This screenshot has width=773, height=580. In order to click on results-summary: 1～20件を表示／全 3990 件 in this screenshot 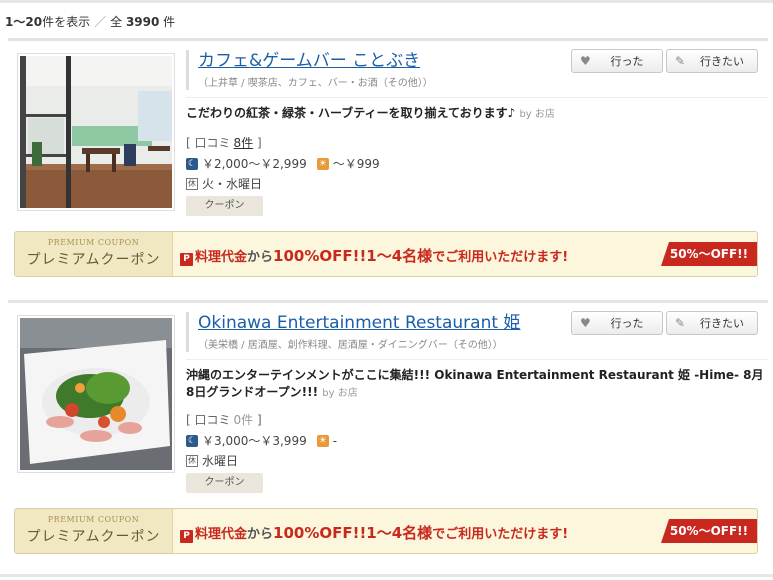, I will do `click(90, 21)`.